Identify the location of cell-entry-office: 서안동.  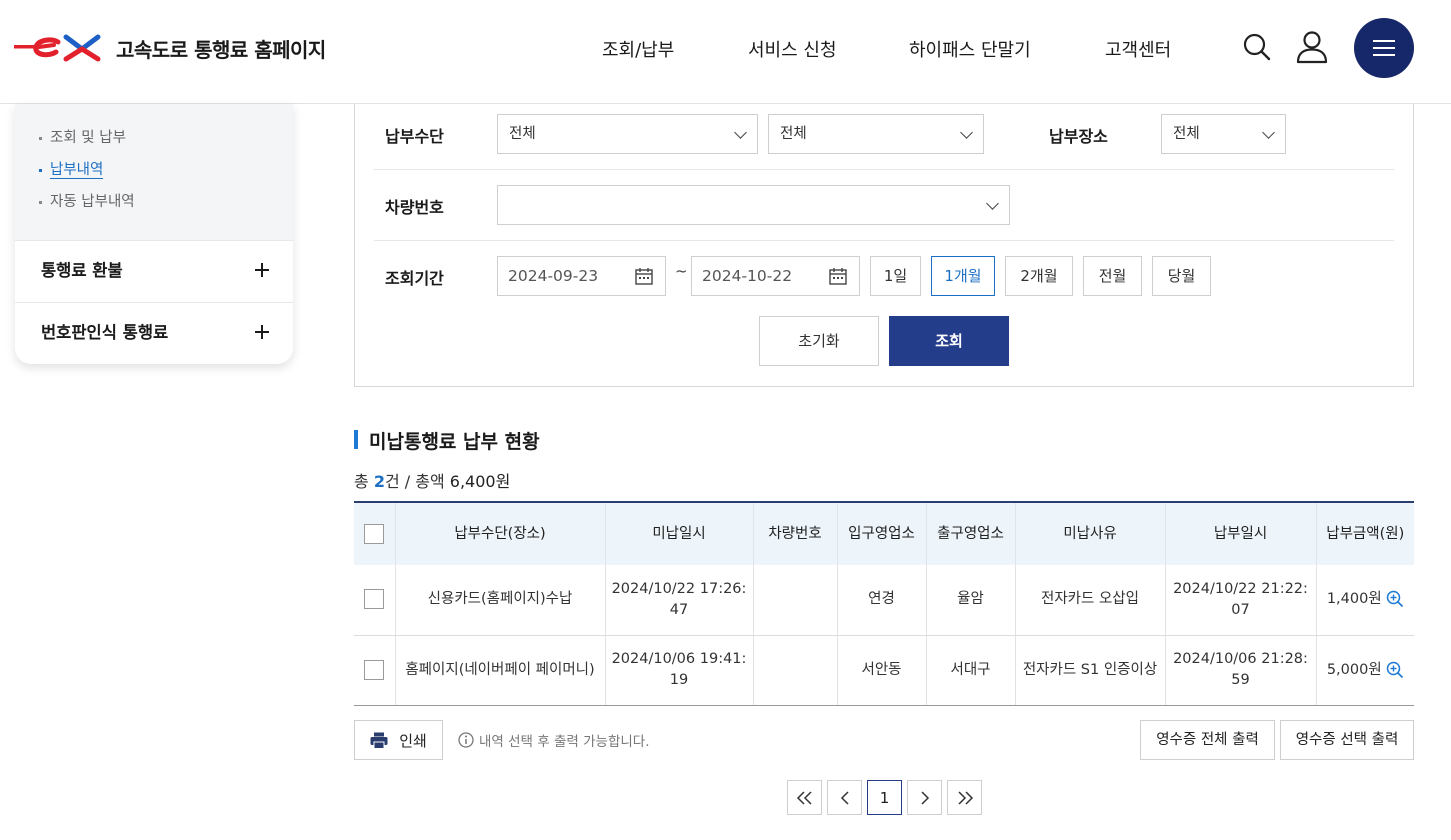
(881, 670).